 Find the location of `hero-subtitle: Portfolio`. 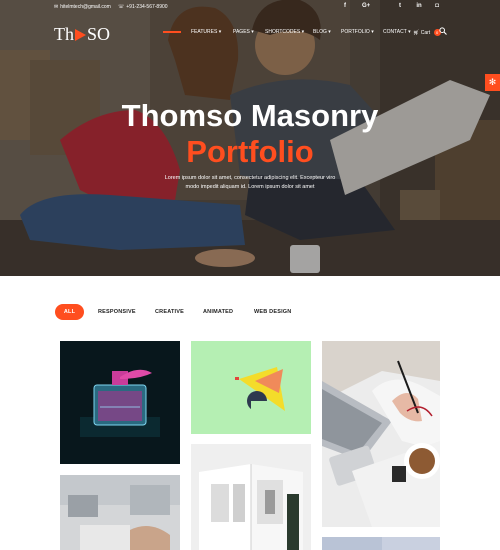

hero-subtitle: Portfolio is located at coordinates (250, 151).